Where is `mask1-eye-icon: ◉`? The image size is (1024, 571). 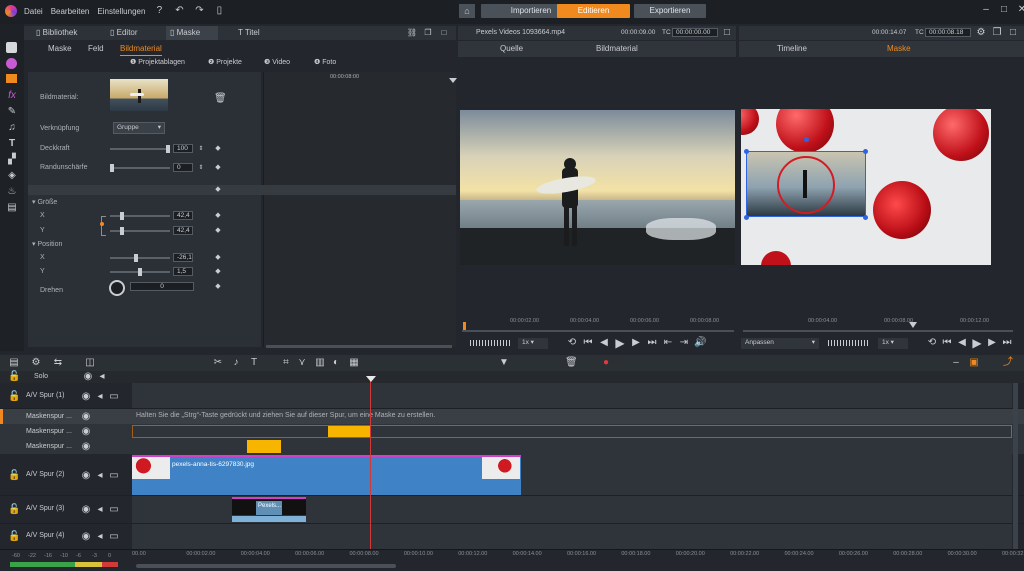
mask1-eye-icon: ◉ is located at coordinates (86, 417).